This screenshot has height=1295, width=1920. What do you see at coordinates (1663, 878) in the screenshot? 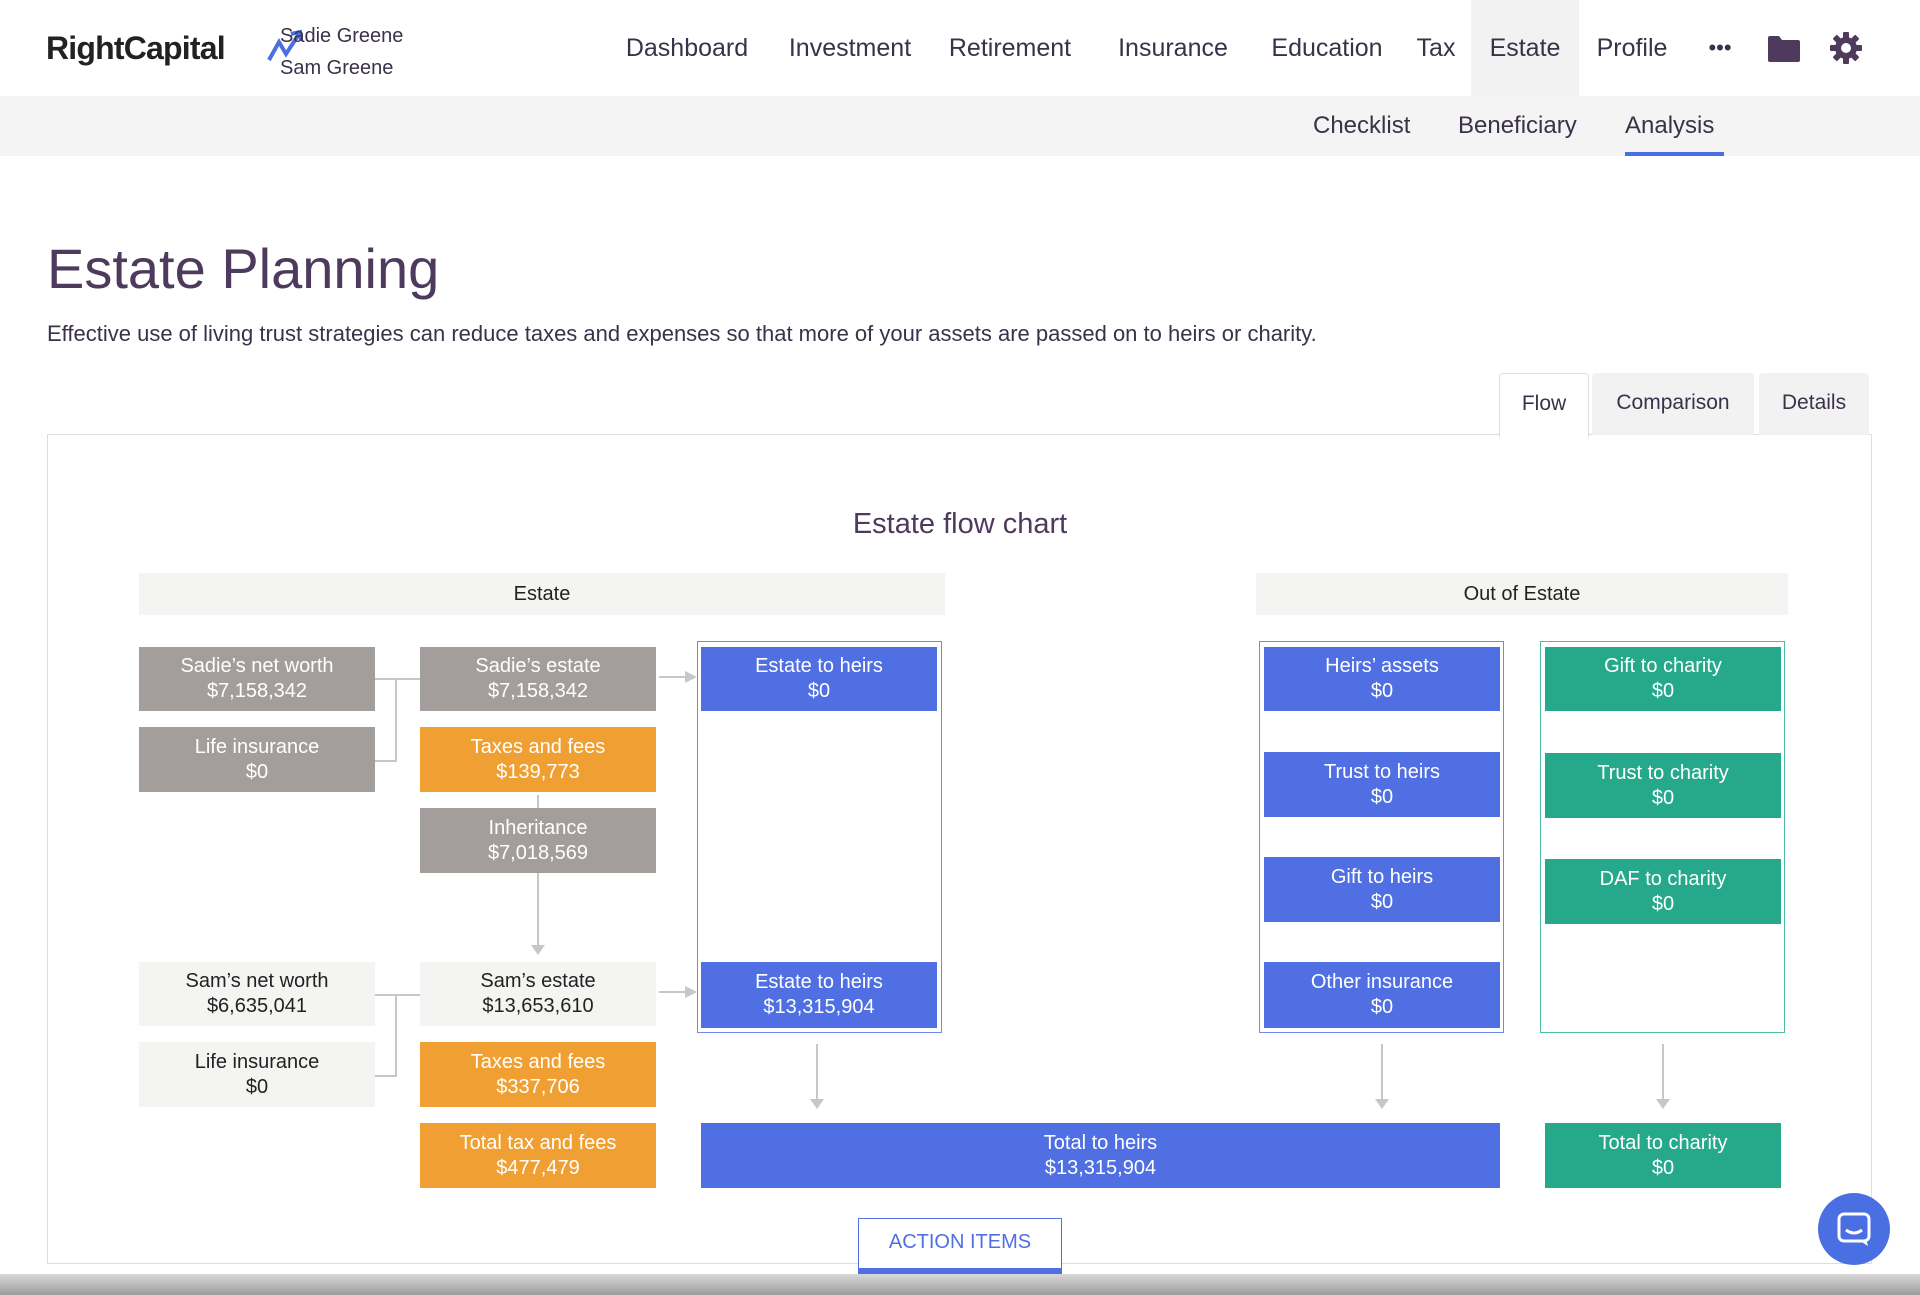
I see `daf-to-charity-label: DAF to charity` at bounding box center [1663, 878].